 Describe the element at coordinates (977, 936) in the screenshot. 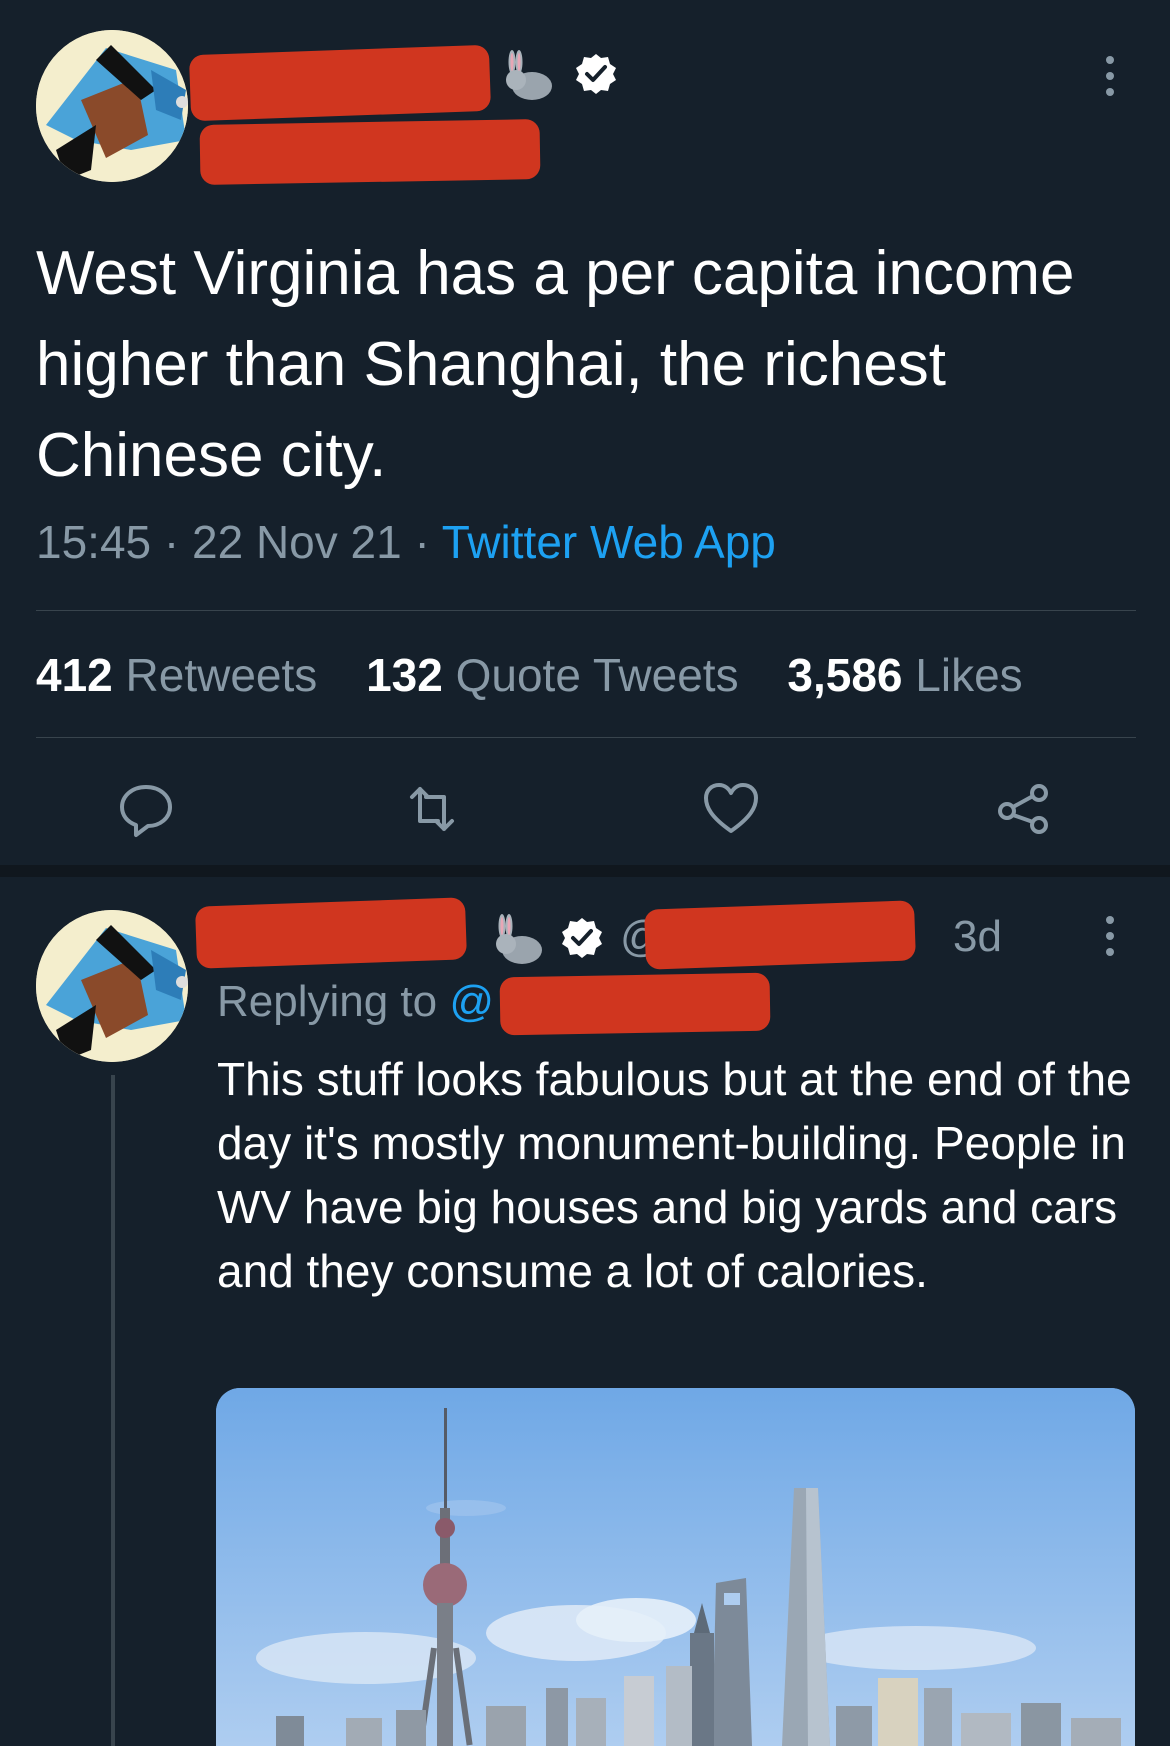

I see `reply-age: 3d` at that location.